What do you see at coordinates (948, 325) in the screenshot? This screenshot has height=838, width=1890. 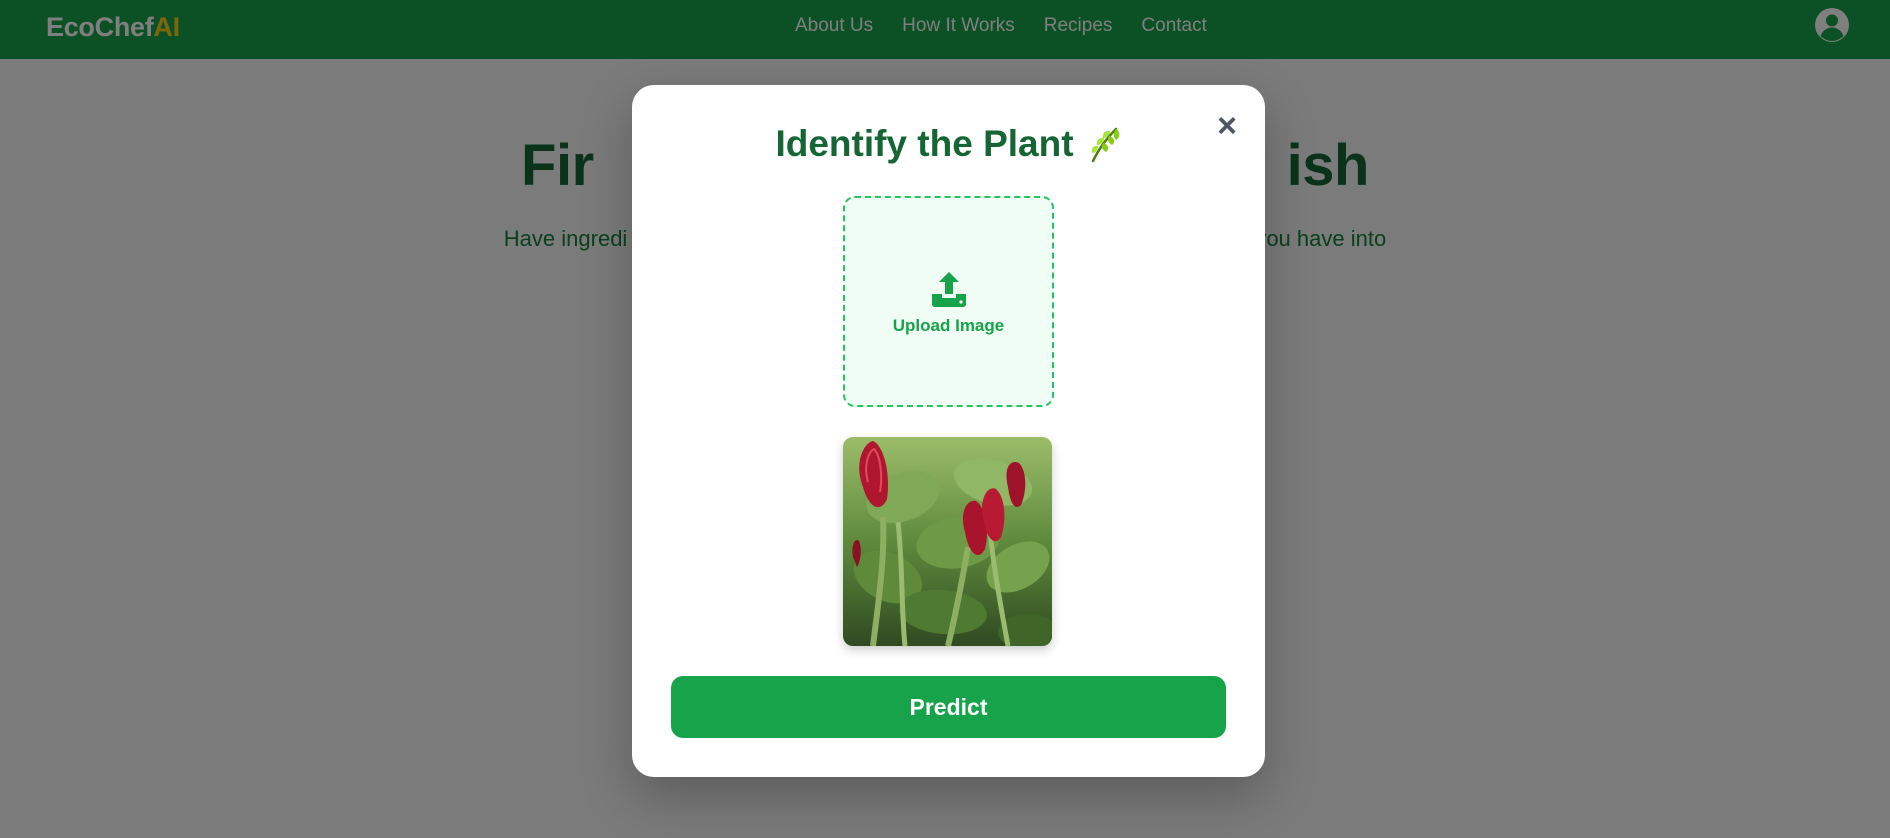 I see `upload-image-label: Upload Image` at bounding box center [948, 325].